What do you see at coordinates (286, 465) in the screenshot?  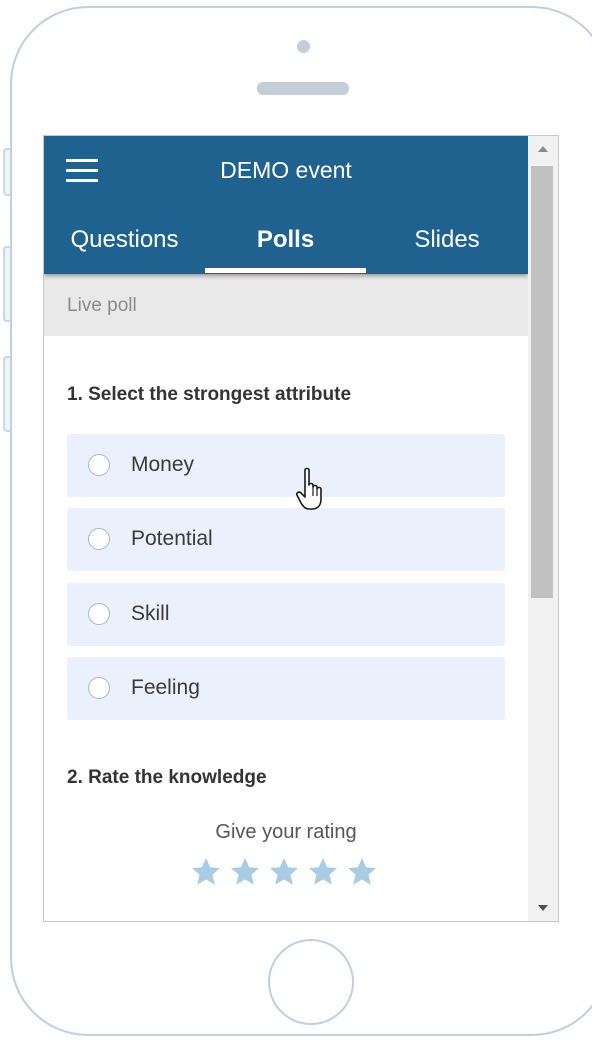 I see `poll-option-money: Money` at bounding box center [286, 465].